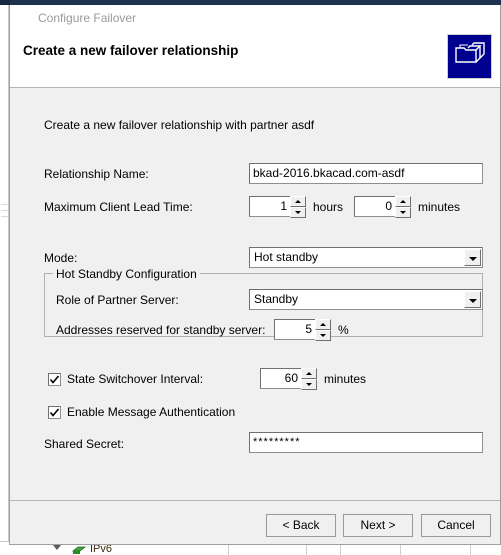 The width and height of the screenshot is (501, 555). Describe the element at coordinates (4, 279) in the screenshot. I see `background-left-panel` at that location.